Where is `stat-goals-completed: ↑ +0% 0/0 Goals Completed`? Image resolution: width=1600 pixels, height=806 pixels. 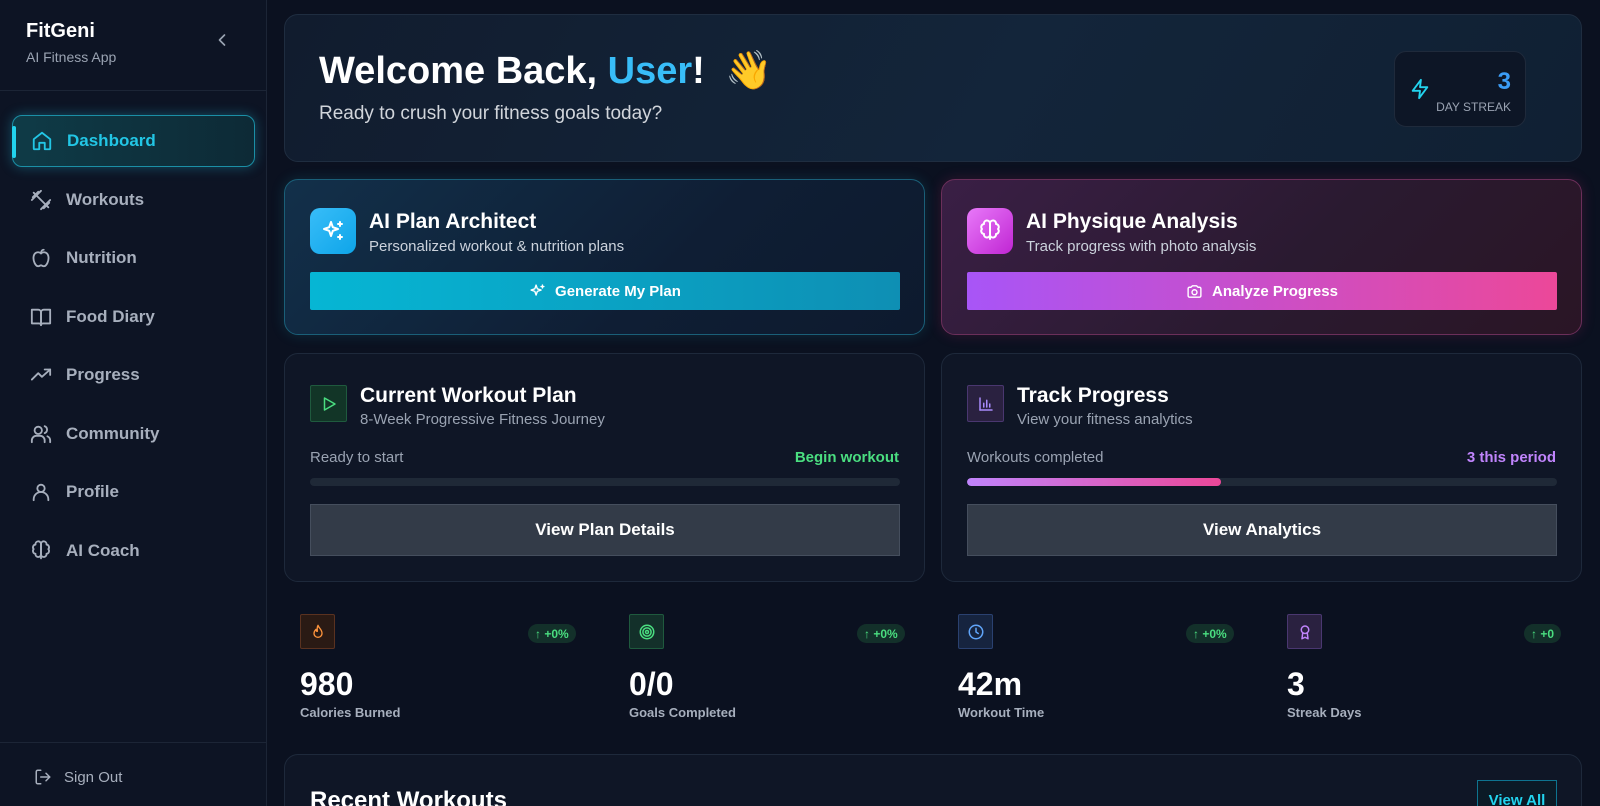
stat-goals-completed: ↑ +0% 0/0 Goals Completed is located at coordinates (769, 669).